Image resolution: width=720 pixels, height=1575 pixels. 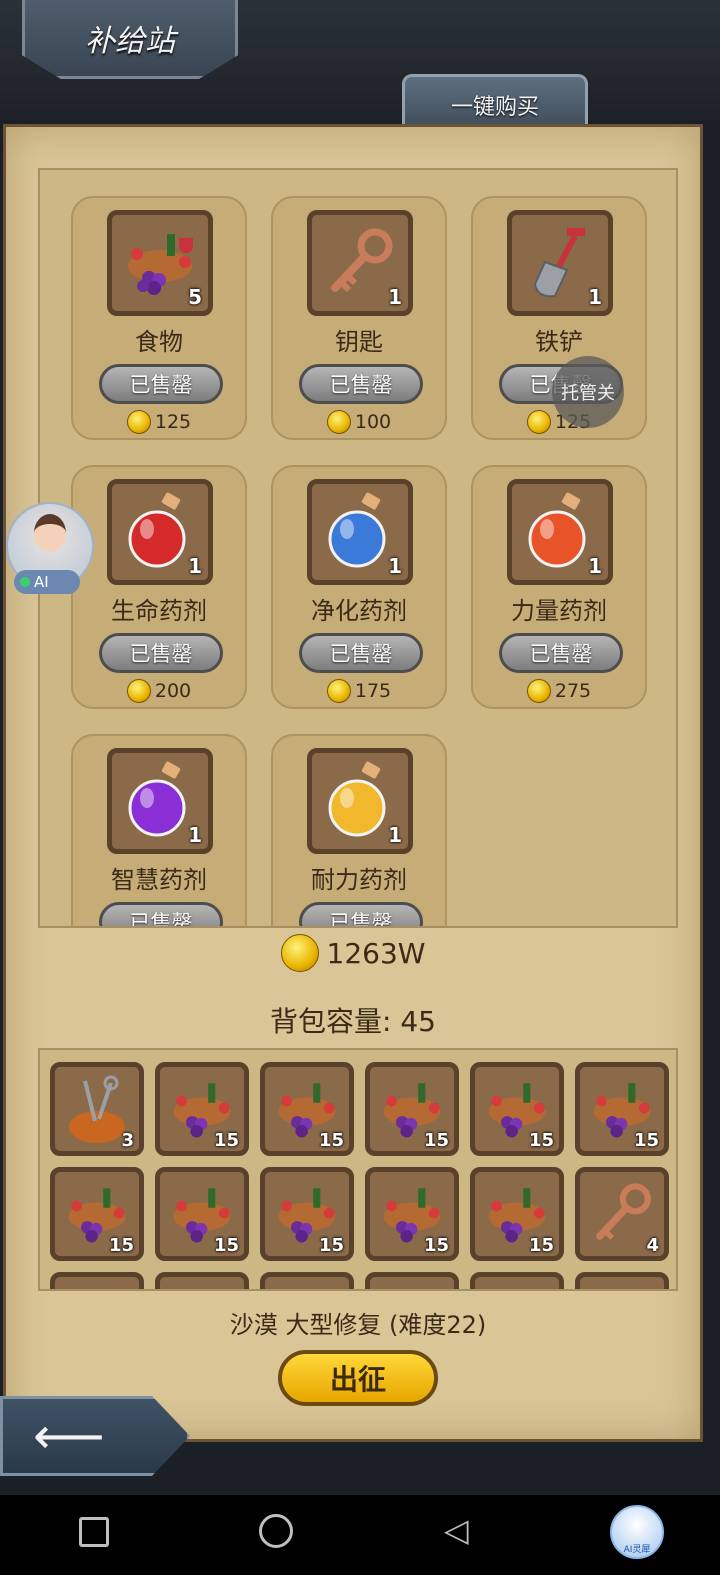 What do you see at coordinates (560, 532) in the screenshot?
I see `orange-potion-icon: 1` at bounding box center [560, 532].